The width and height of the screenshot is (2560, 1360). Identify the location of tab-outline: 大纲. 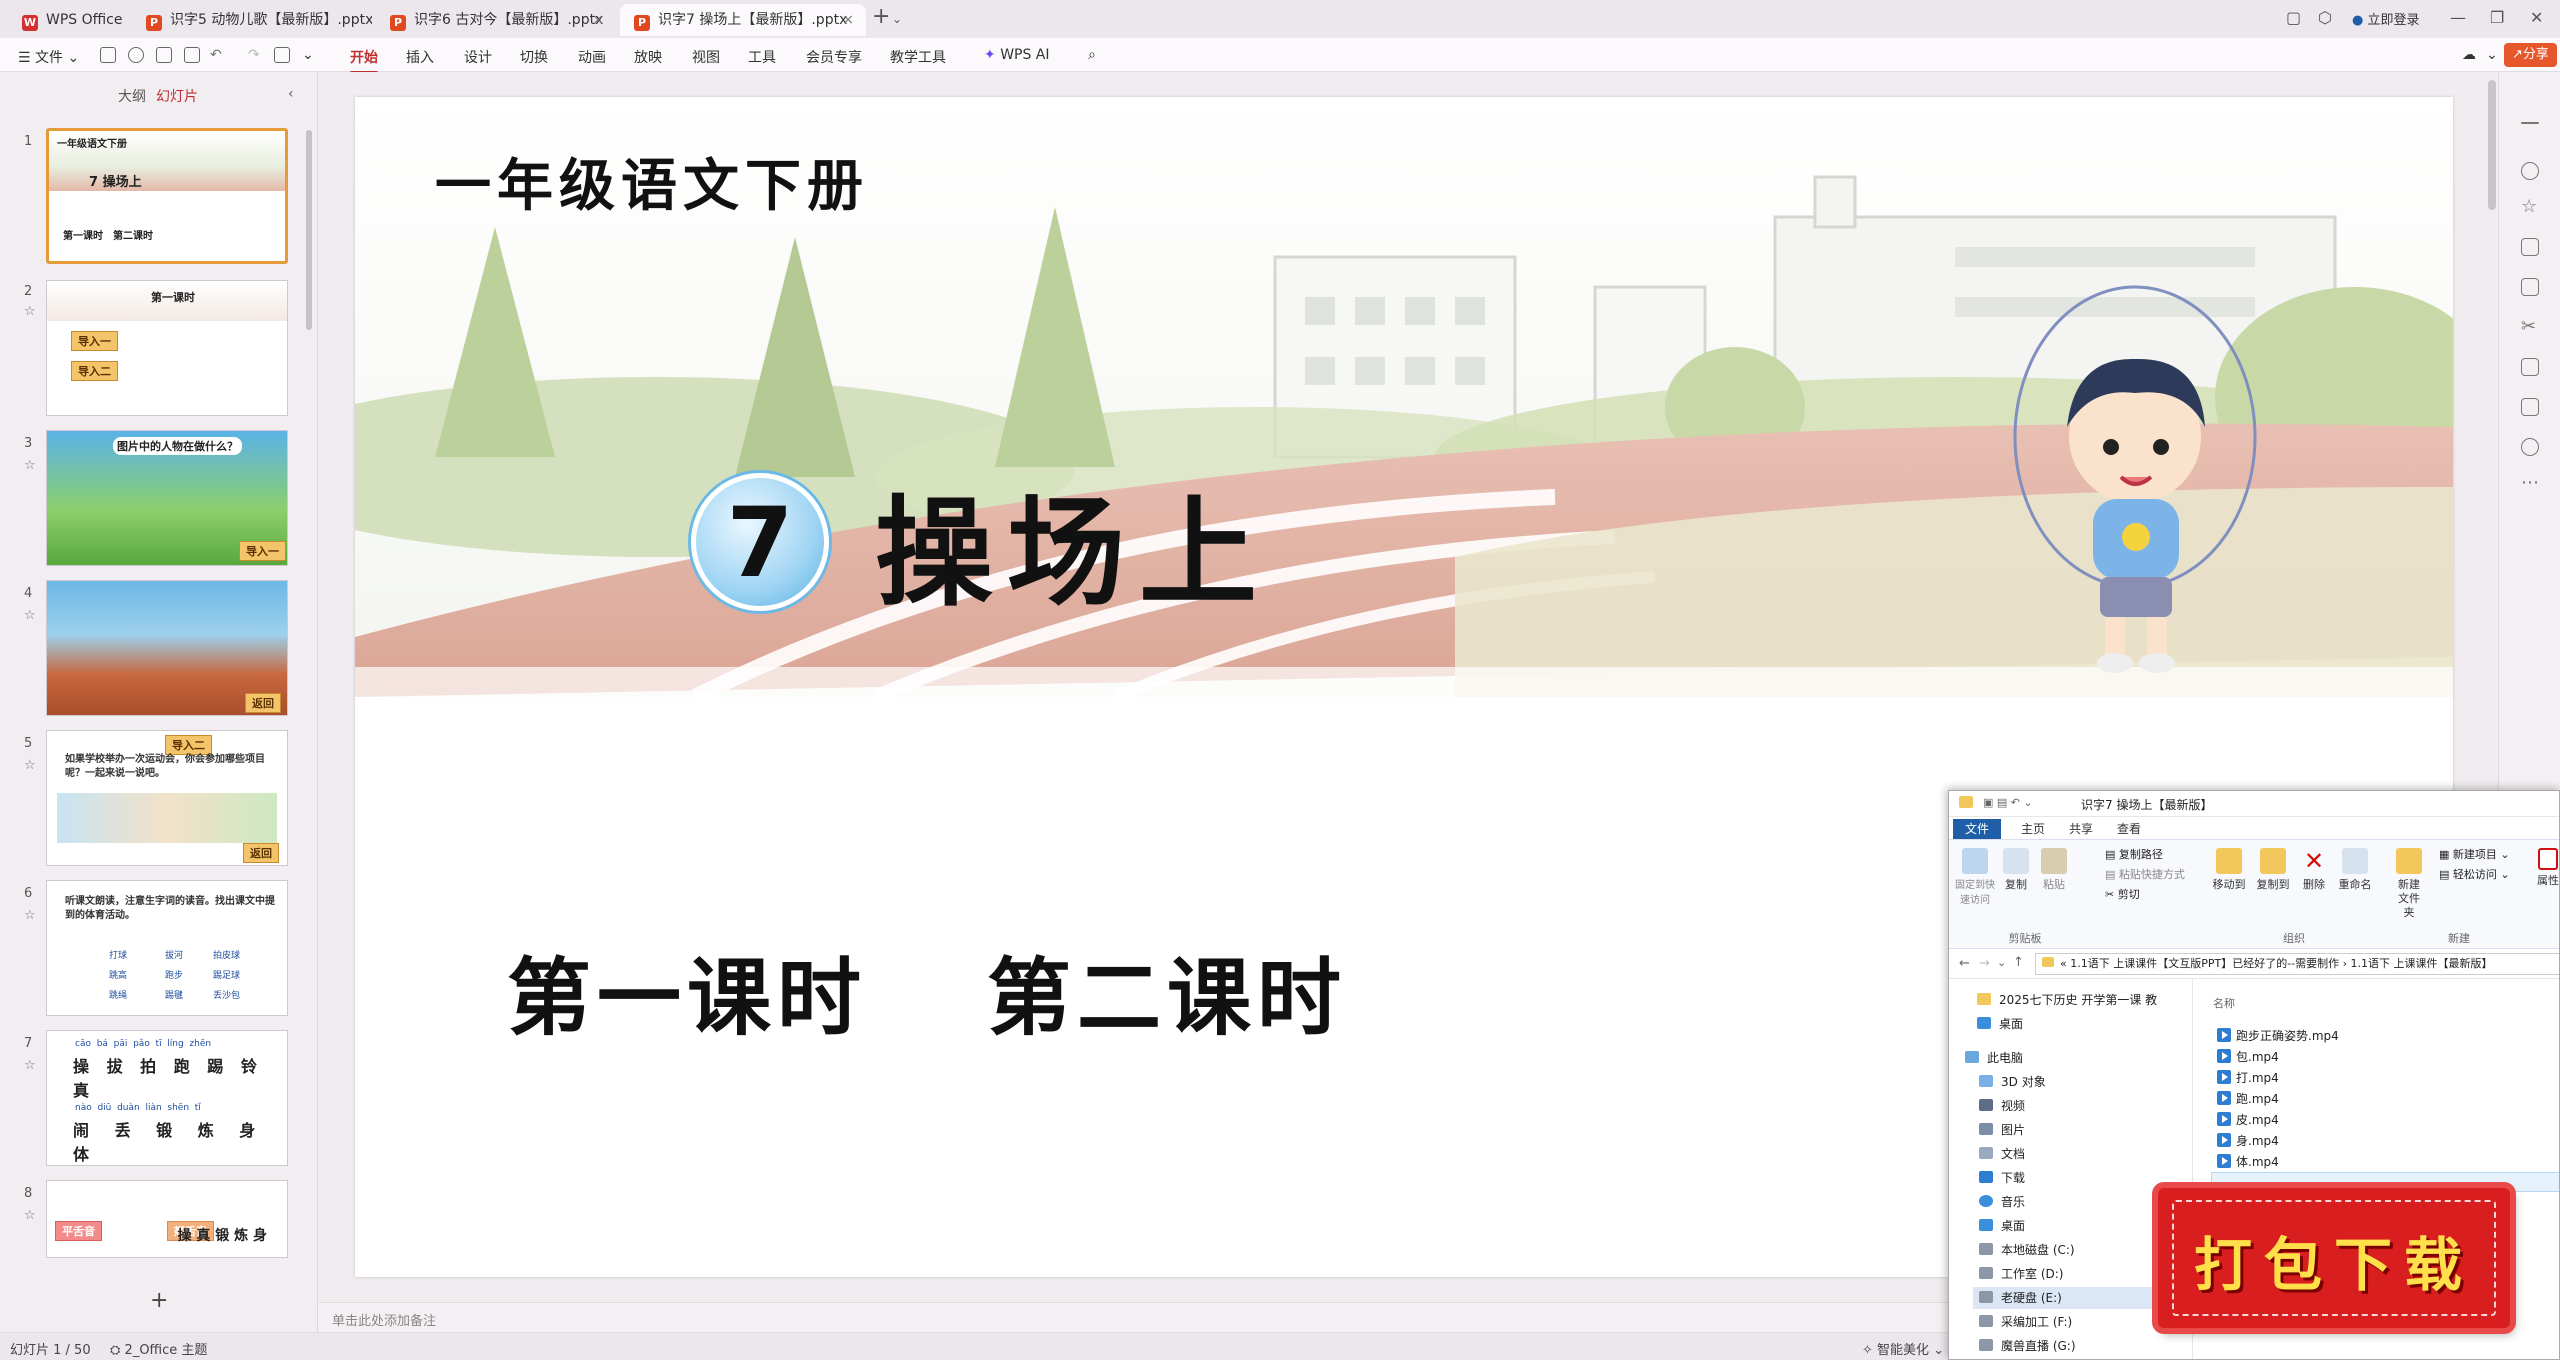
(132, 96).